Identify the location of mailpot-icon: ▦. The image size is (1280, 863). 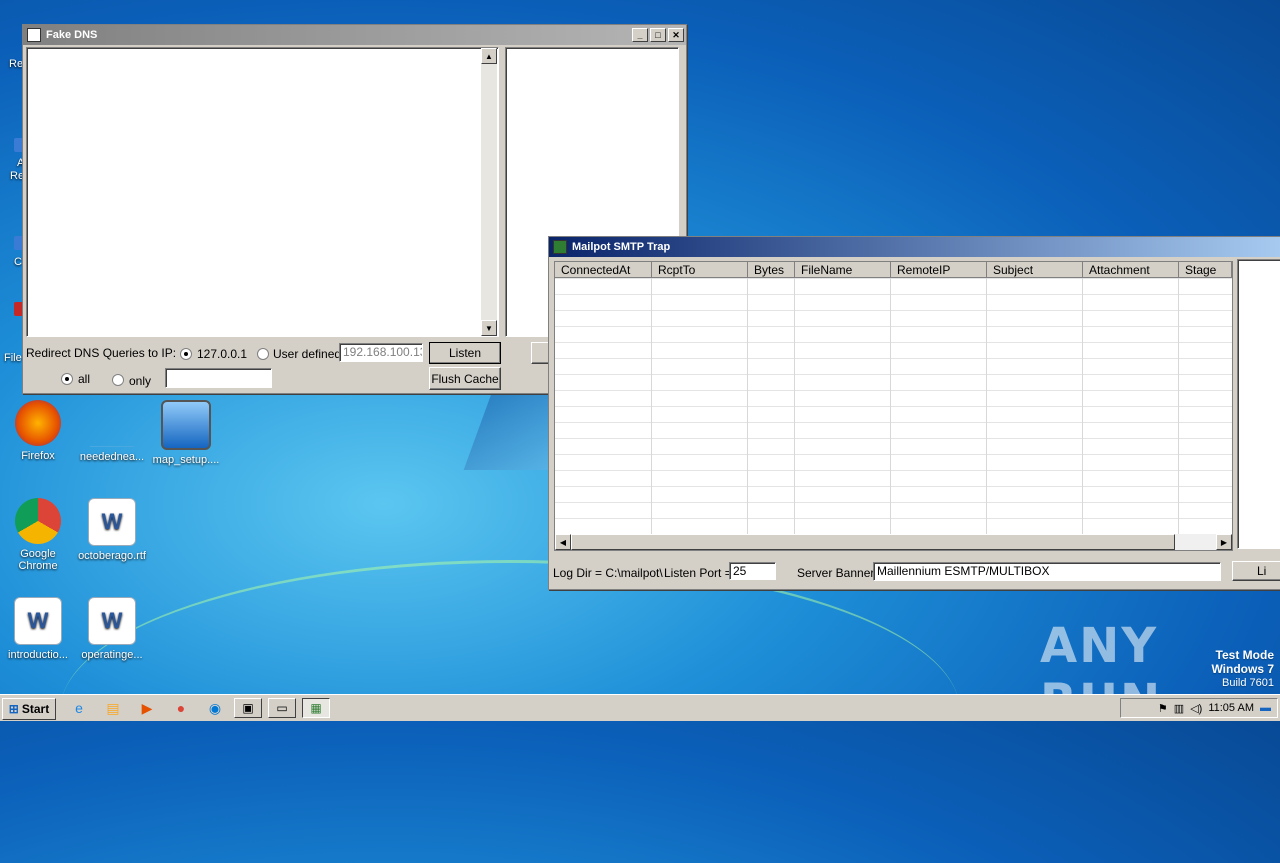
(316, 708).